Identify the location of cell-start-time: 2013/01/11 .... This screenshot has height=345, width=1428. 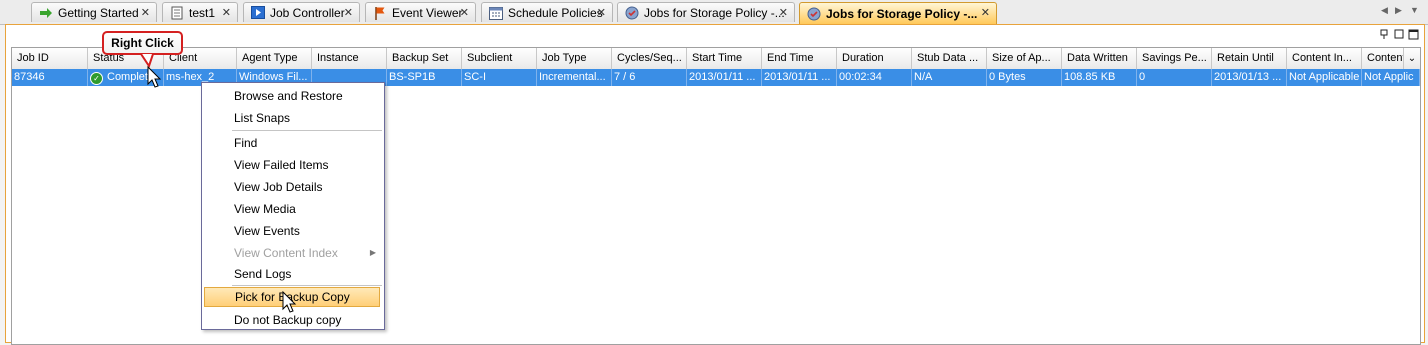
(724, 77).